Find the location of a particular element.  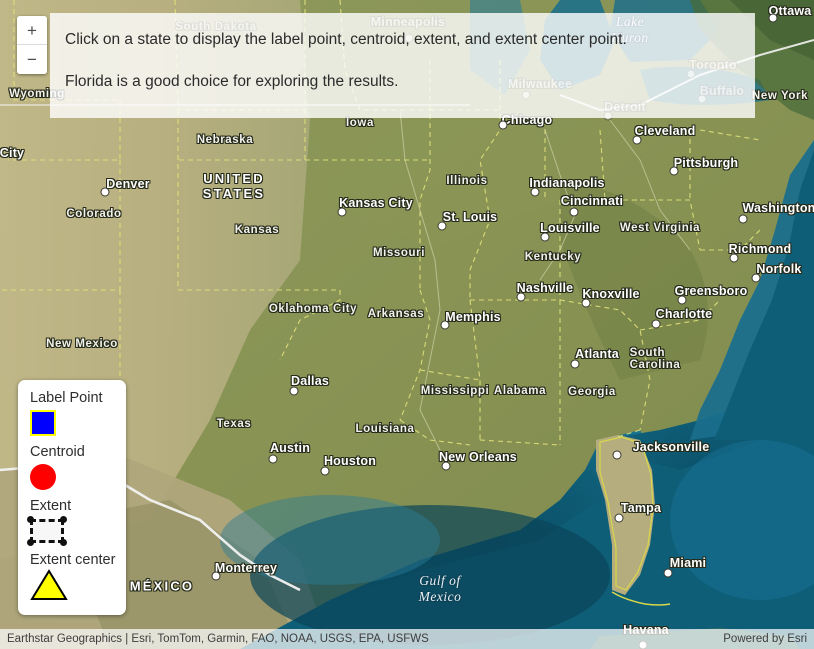

map-label-city: Memphis is located at coordinates (473, 317).